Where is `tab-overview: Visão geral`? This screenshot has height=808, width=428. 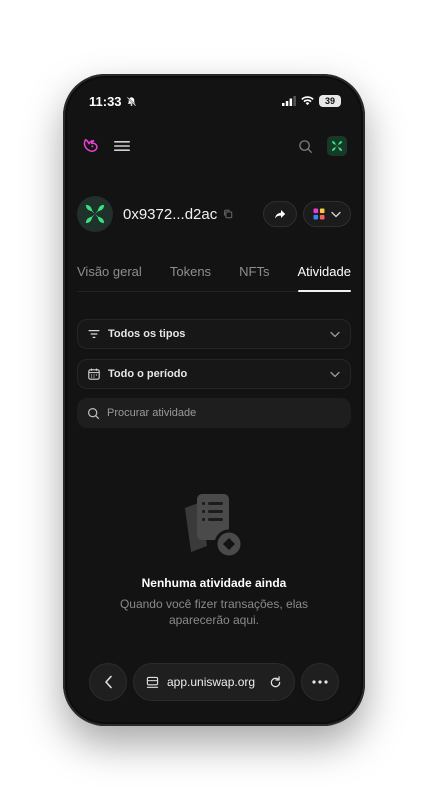 tab-overview: Visão geral is located at coordinates (109, 275).